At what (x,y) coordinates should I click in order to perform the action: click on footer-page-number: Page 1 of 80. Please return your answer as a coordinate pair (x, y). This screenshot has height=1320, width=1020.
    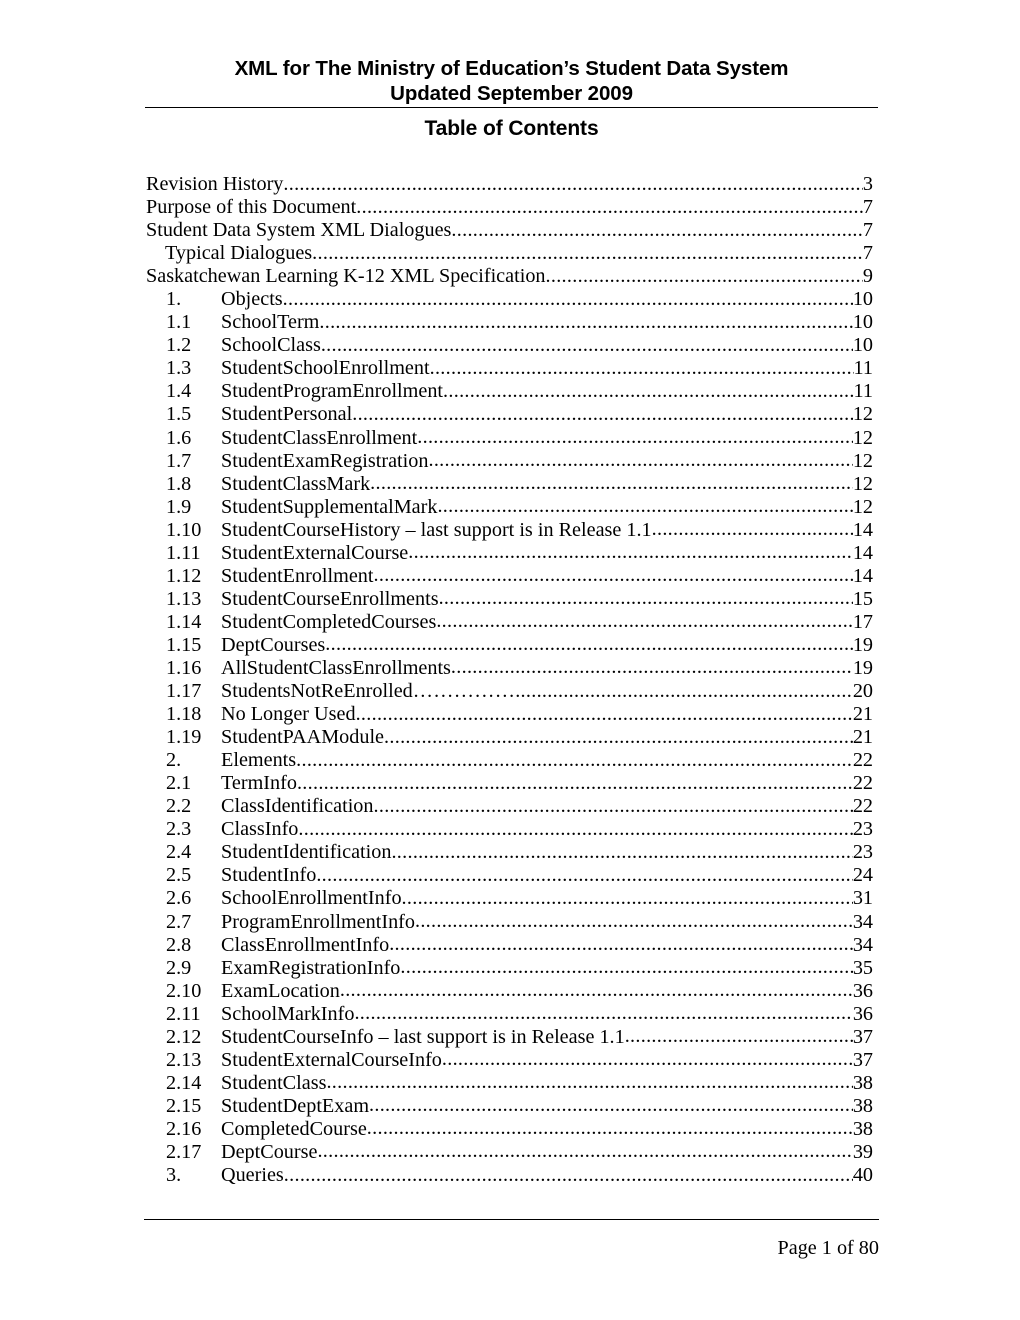
    Looking at the image, I should click on (828, 1248).